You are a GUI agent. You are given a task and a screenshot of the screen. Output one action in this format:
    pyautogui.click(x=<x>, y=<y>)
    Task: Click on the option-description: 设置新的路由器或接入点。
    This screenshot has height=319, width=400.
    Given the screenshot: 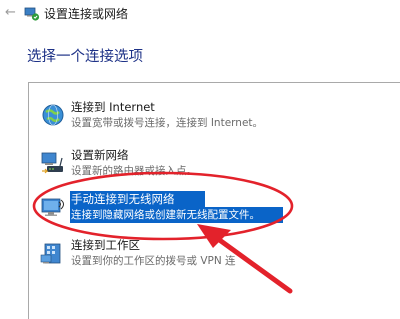 What is the action you would take?
    pyautogui.click(x=134, y=171)
    